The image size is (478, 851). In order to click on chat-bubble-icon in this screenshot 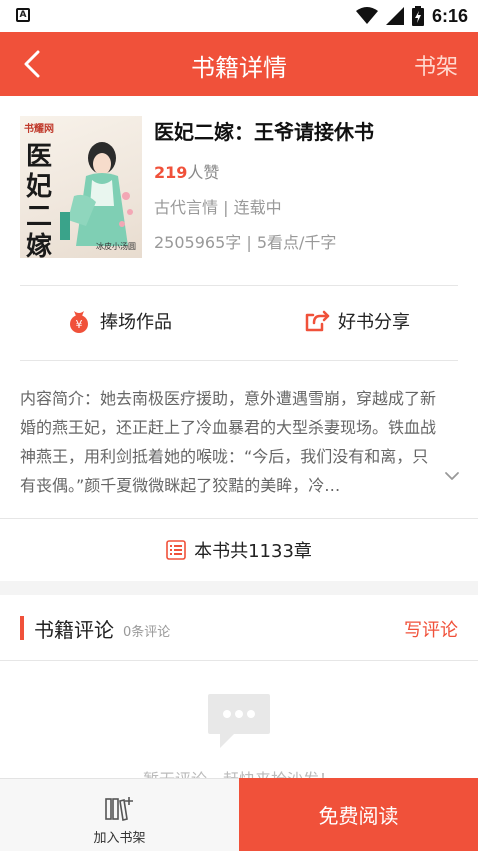, I will do `click(239, 721)`.